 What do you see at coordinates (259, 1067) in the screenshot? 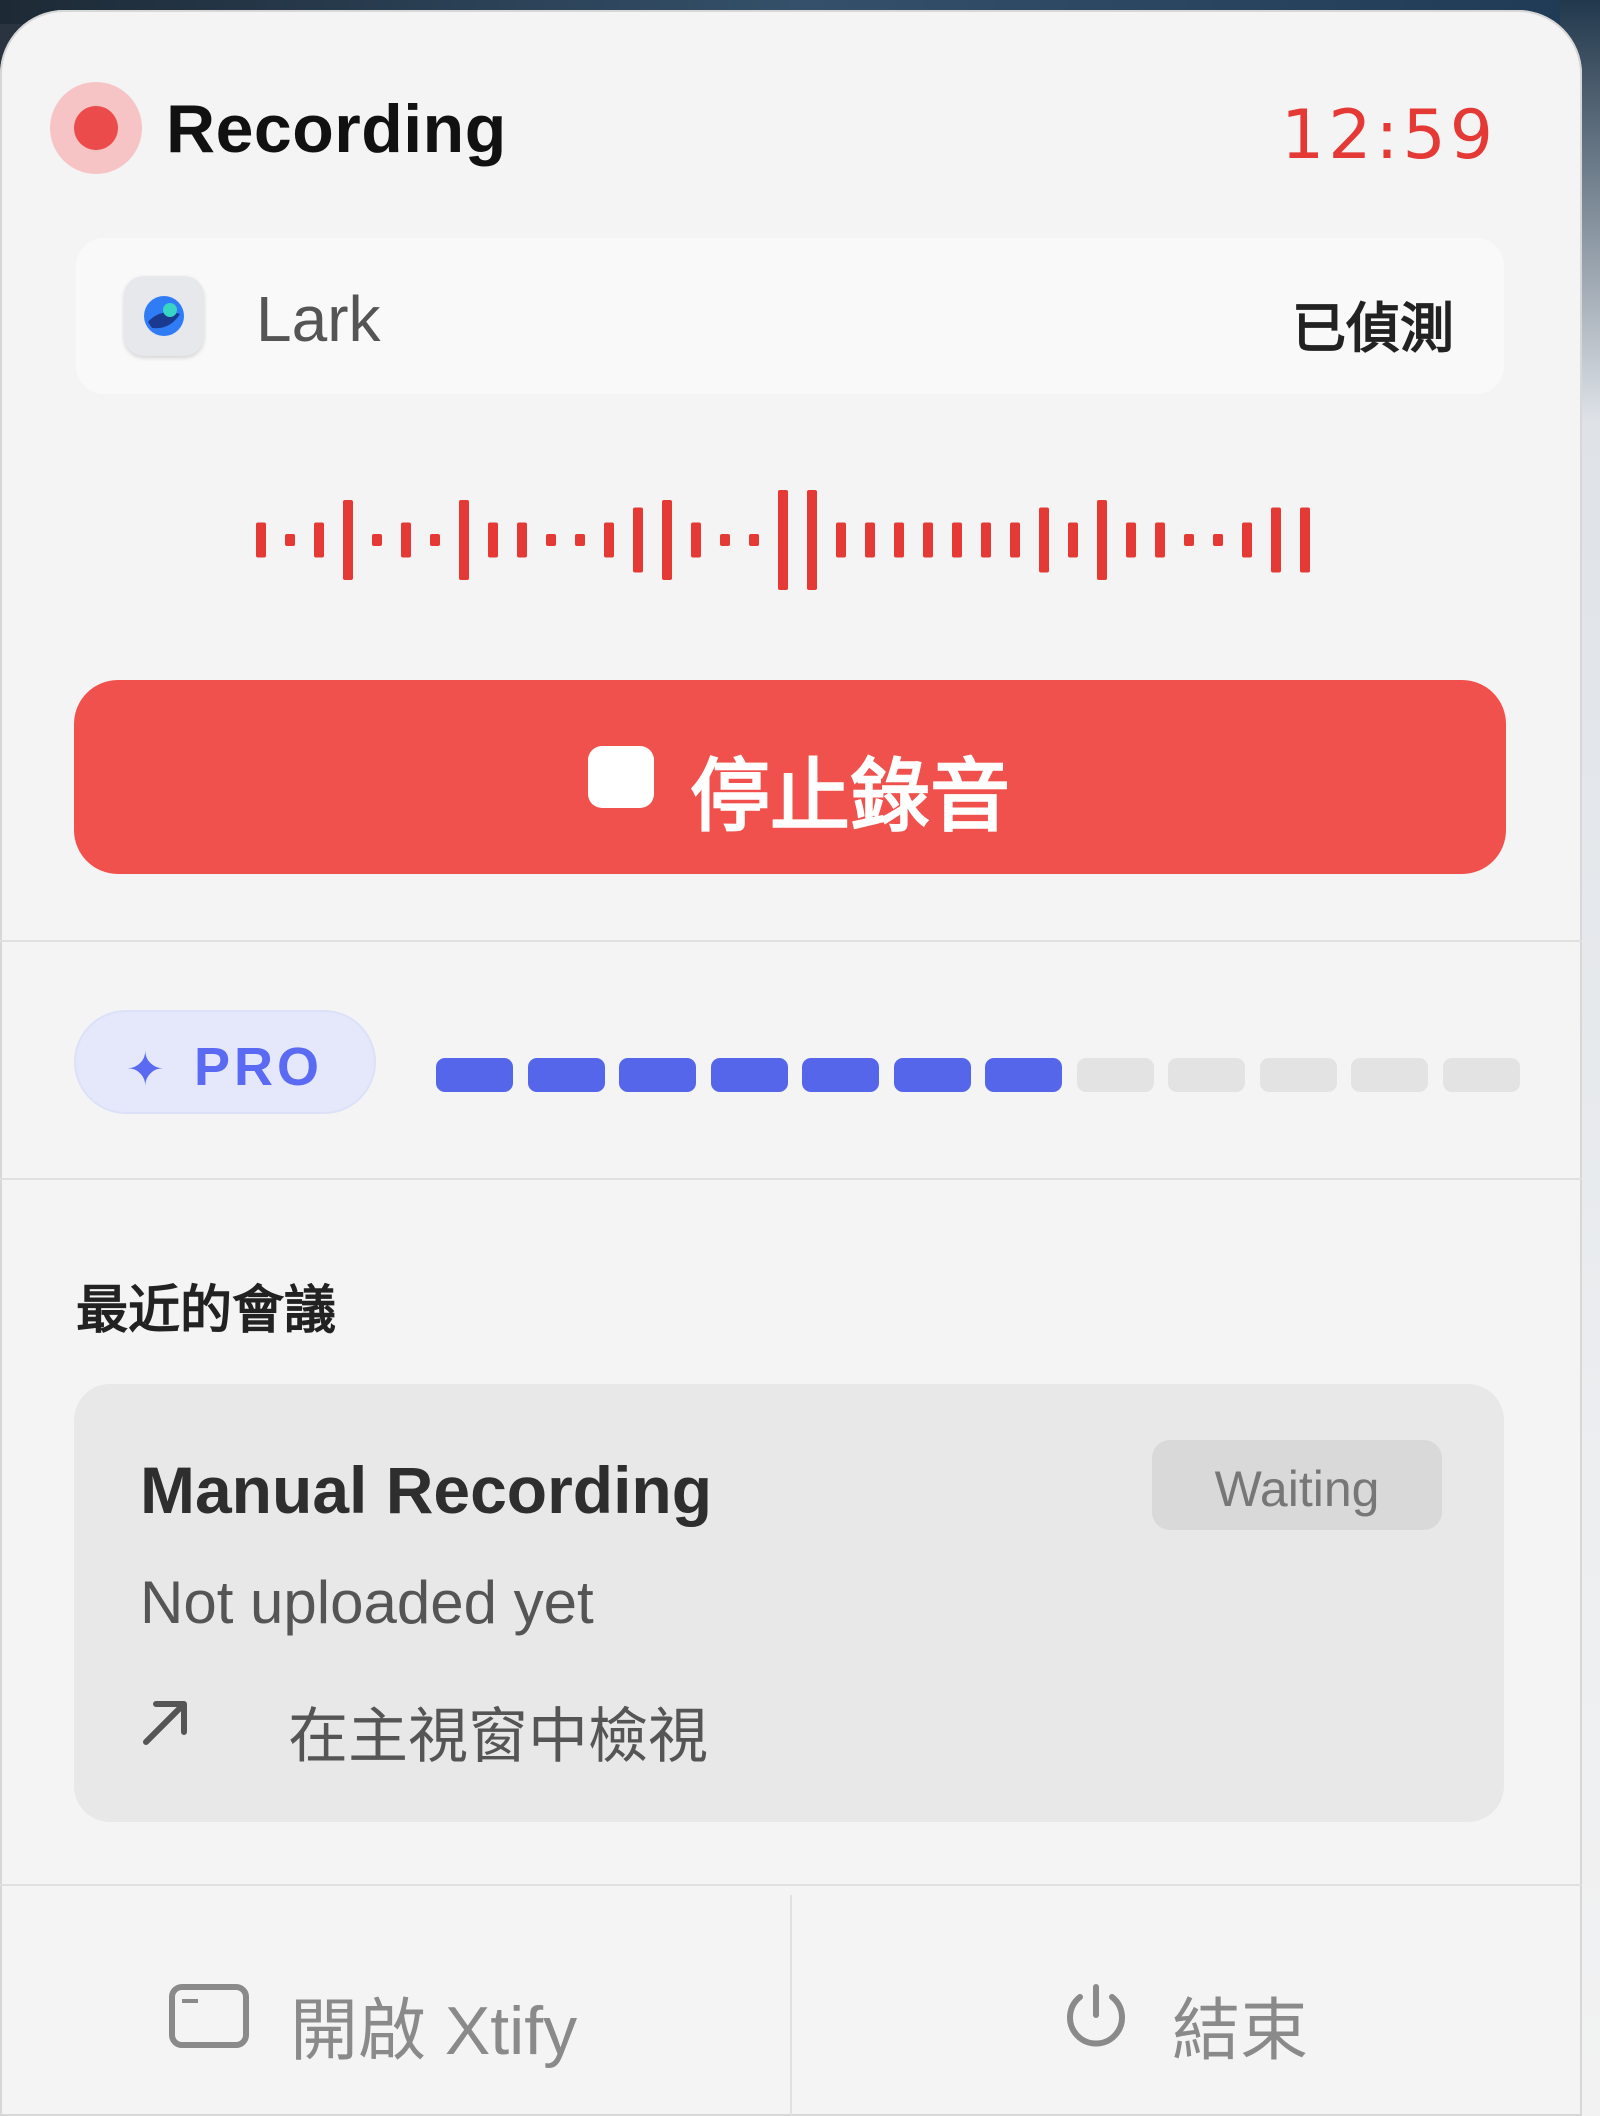
I see `pro-badge-label: PRO` at bounding box center [259, 1067].